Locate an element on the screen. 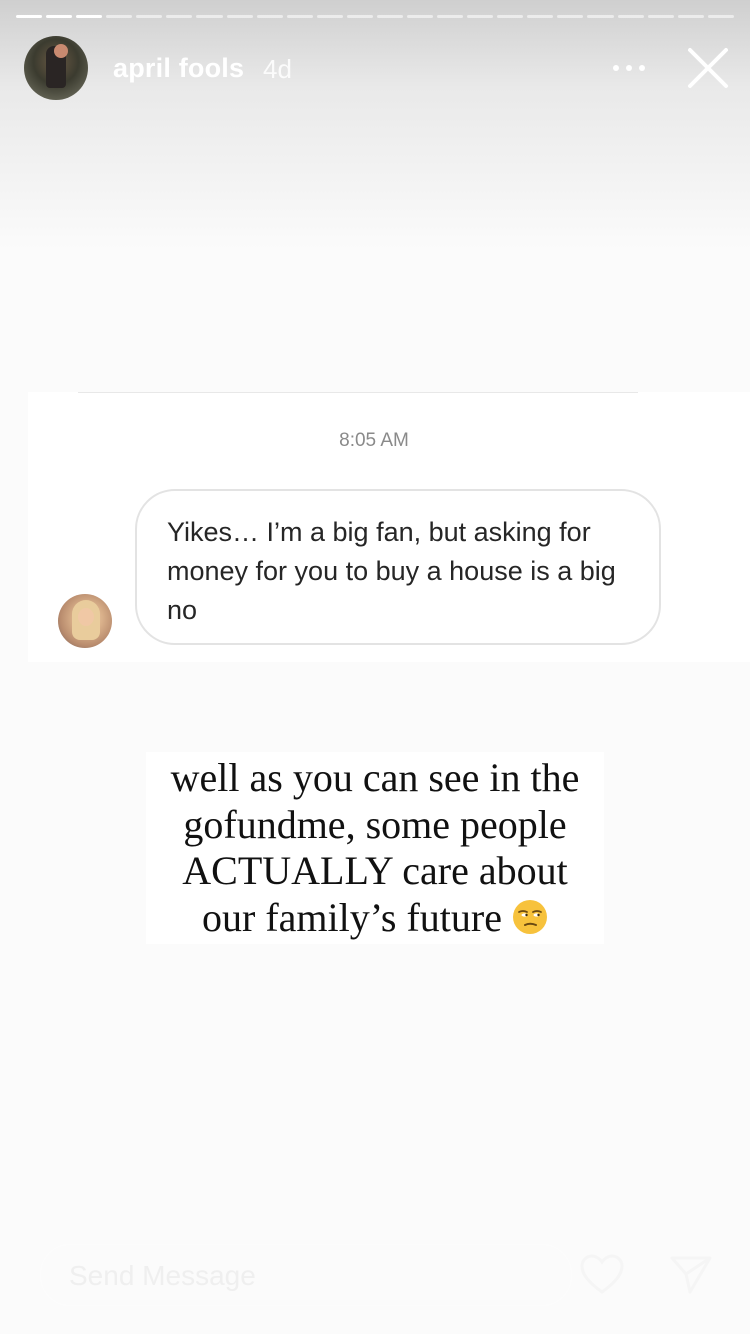 The height and width of the screenshot is (1334, 750). caption-line: gofundme, some people is located at coordinates (375, 824).